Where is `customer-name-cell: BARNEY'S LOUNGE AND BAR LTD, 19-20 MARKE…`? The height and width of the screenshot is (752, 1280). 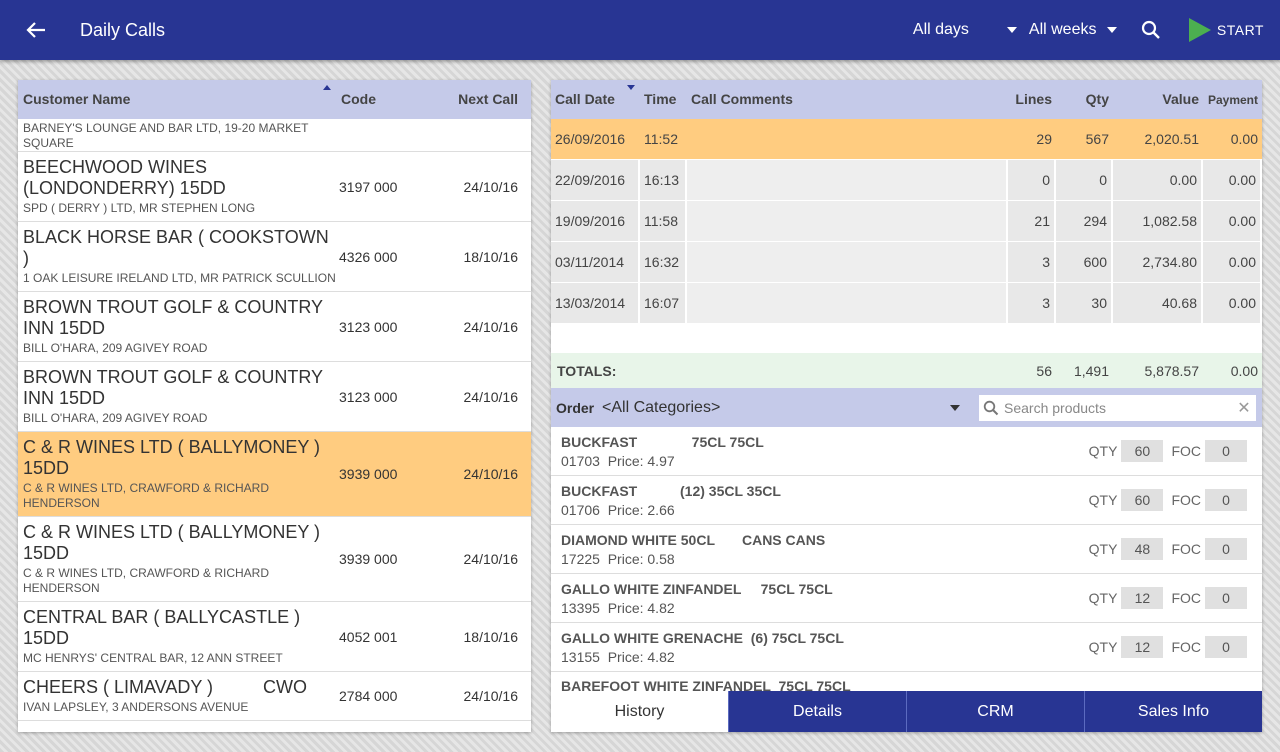
customer-name-cell: BARNEY'S LOUNGE AND BAR LTD, 19-20 MARKE… is located at coordinates (177, 135).